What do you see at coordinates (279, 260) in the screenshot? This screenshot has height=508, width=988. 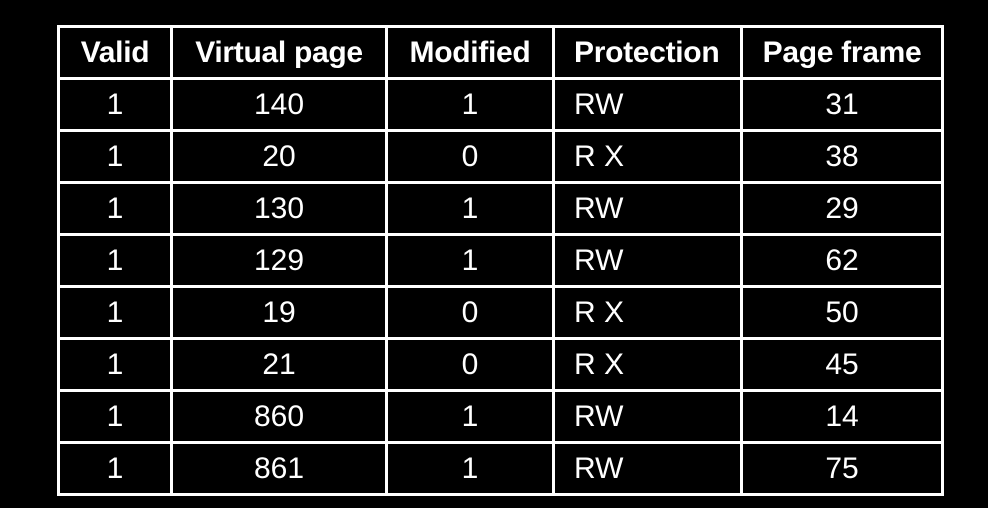 I see `cell-virtual: 129` at bounding box center [279, 260].